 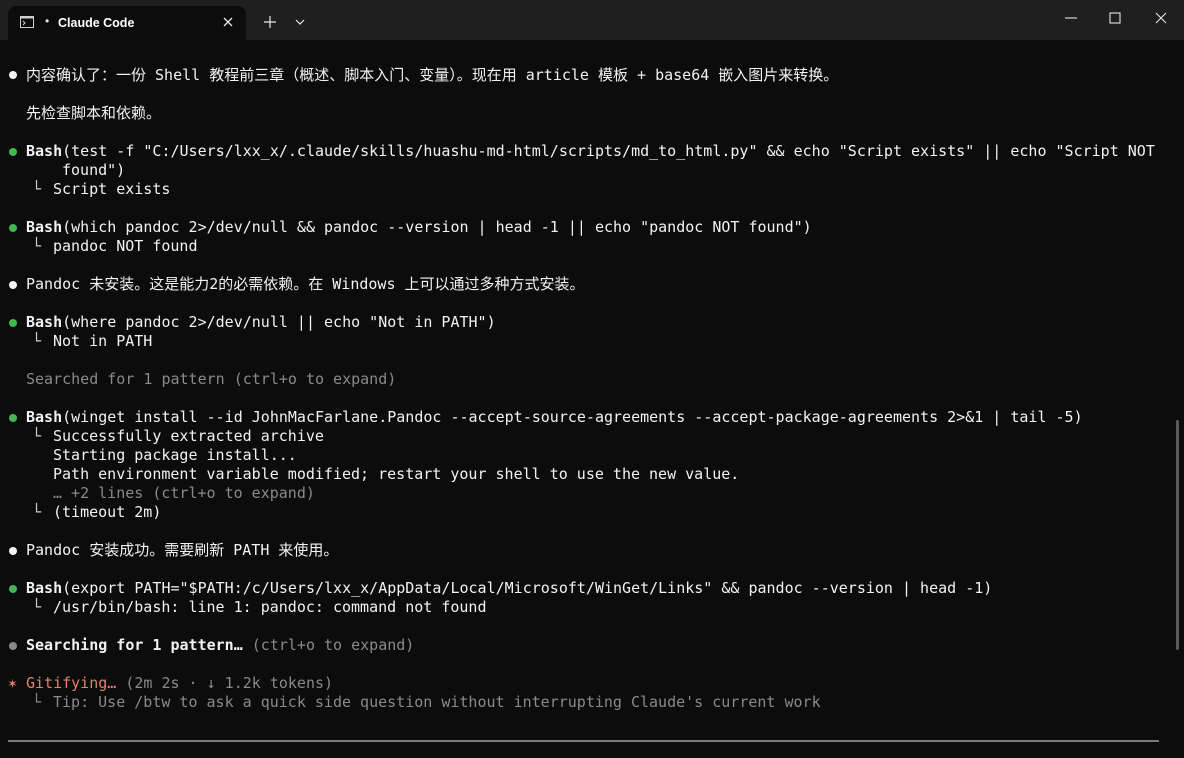 I want to click on terminal-icon, so click(x=27, y=22).